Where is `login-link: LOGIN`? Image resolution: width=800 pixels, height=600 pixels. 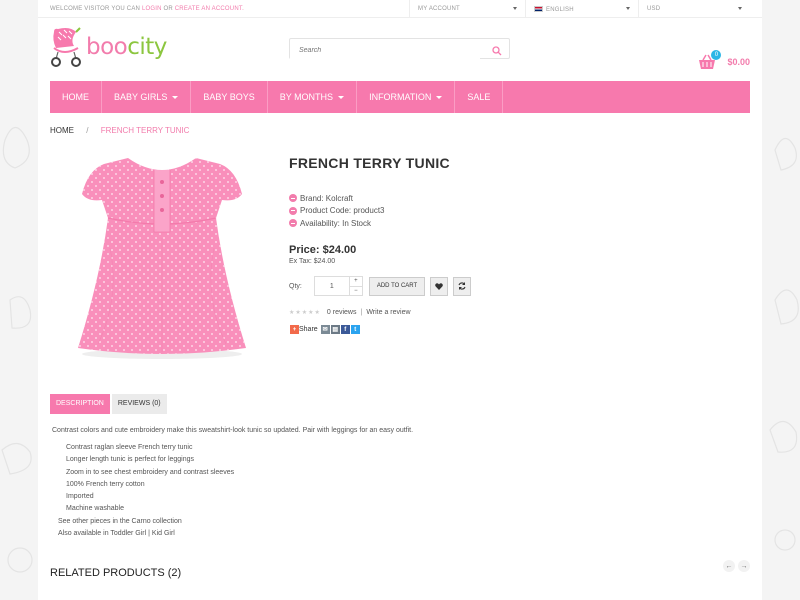
login-link: LOGIN is located at coordinates (152, 9).